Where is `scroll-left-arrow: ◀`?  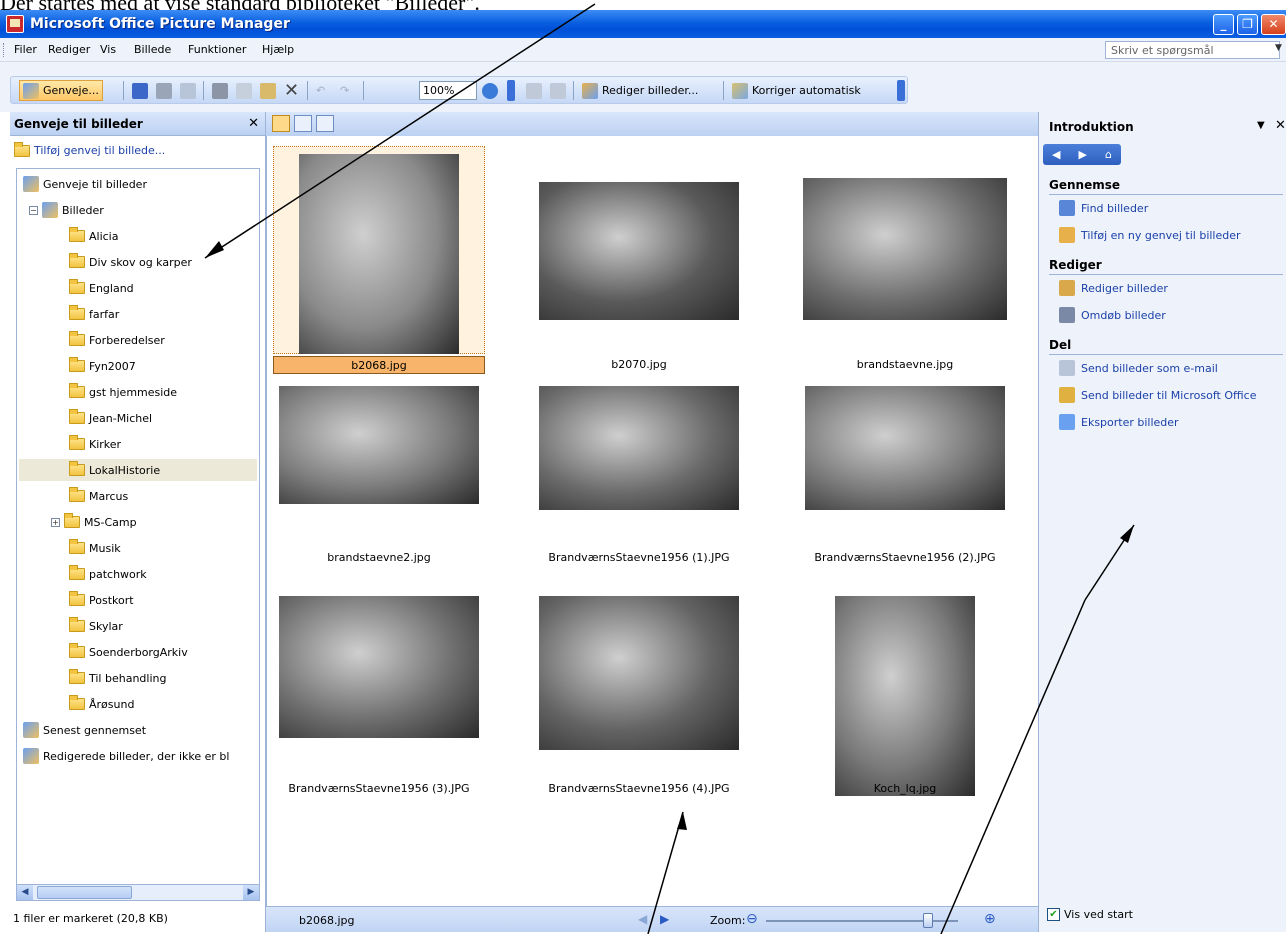
scroll-left-arrow: ◀ is located at coordinates (25, 892).